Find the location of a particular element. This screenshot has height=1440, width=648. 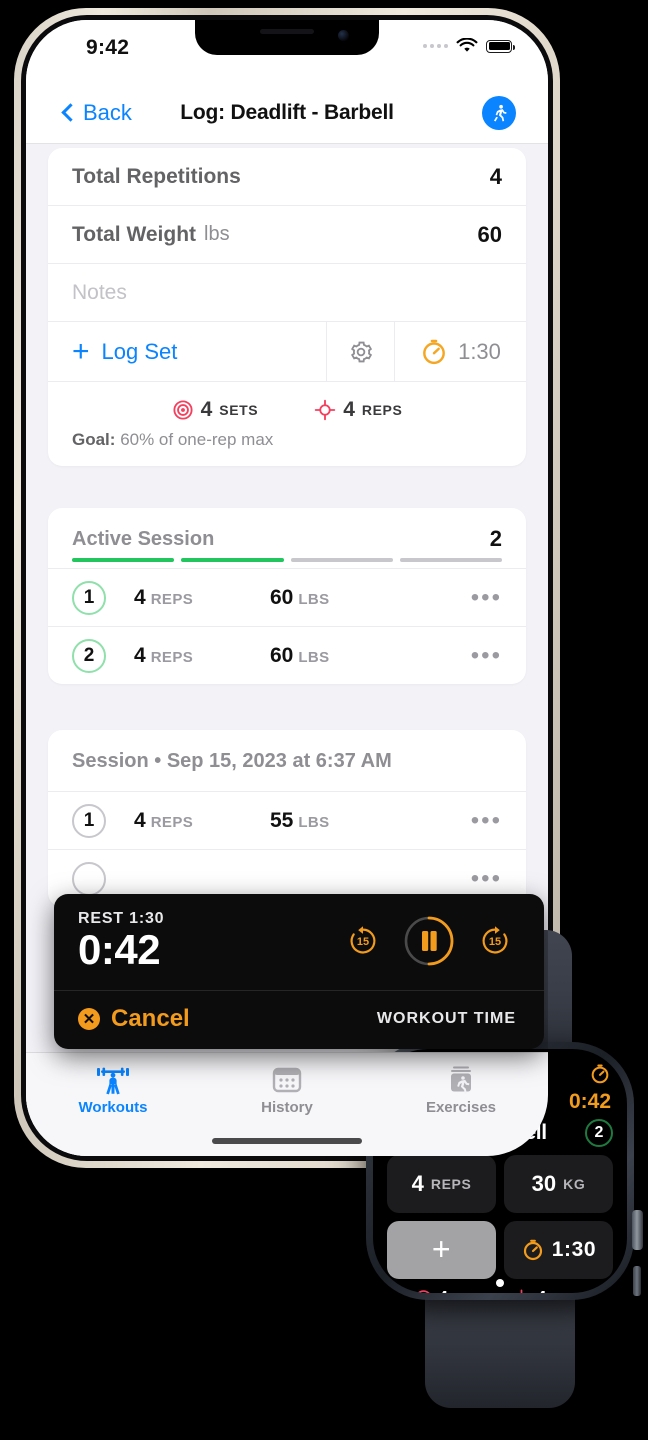

watch-reps-value: 4 is located at coordinates (417, 1183).